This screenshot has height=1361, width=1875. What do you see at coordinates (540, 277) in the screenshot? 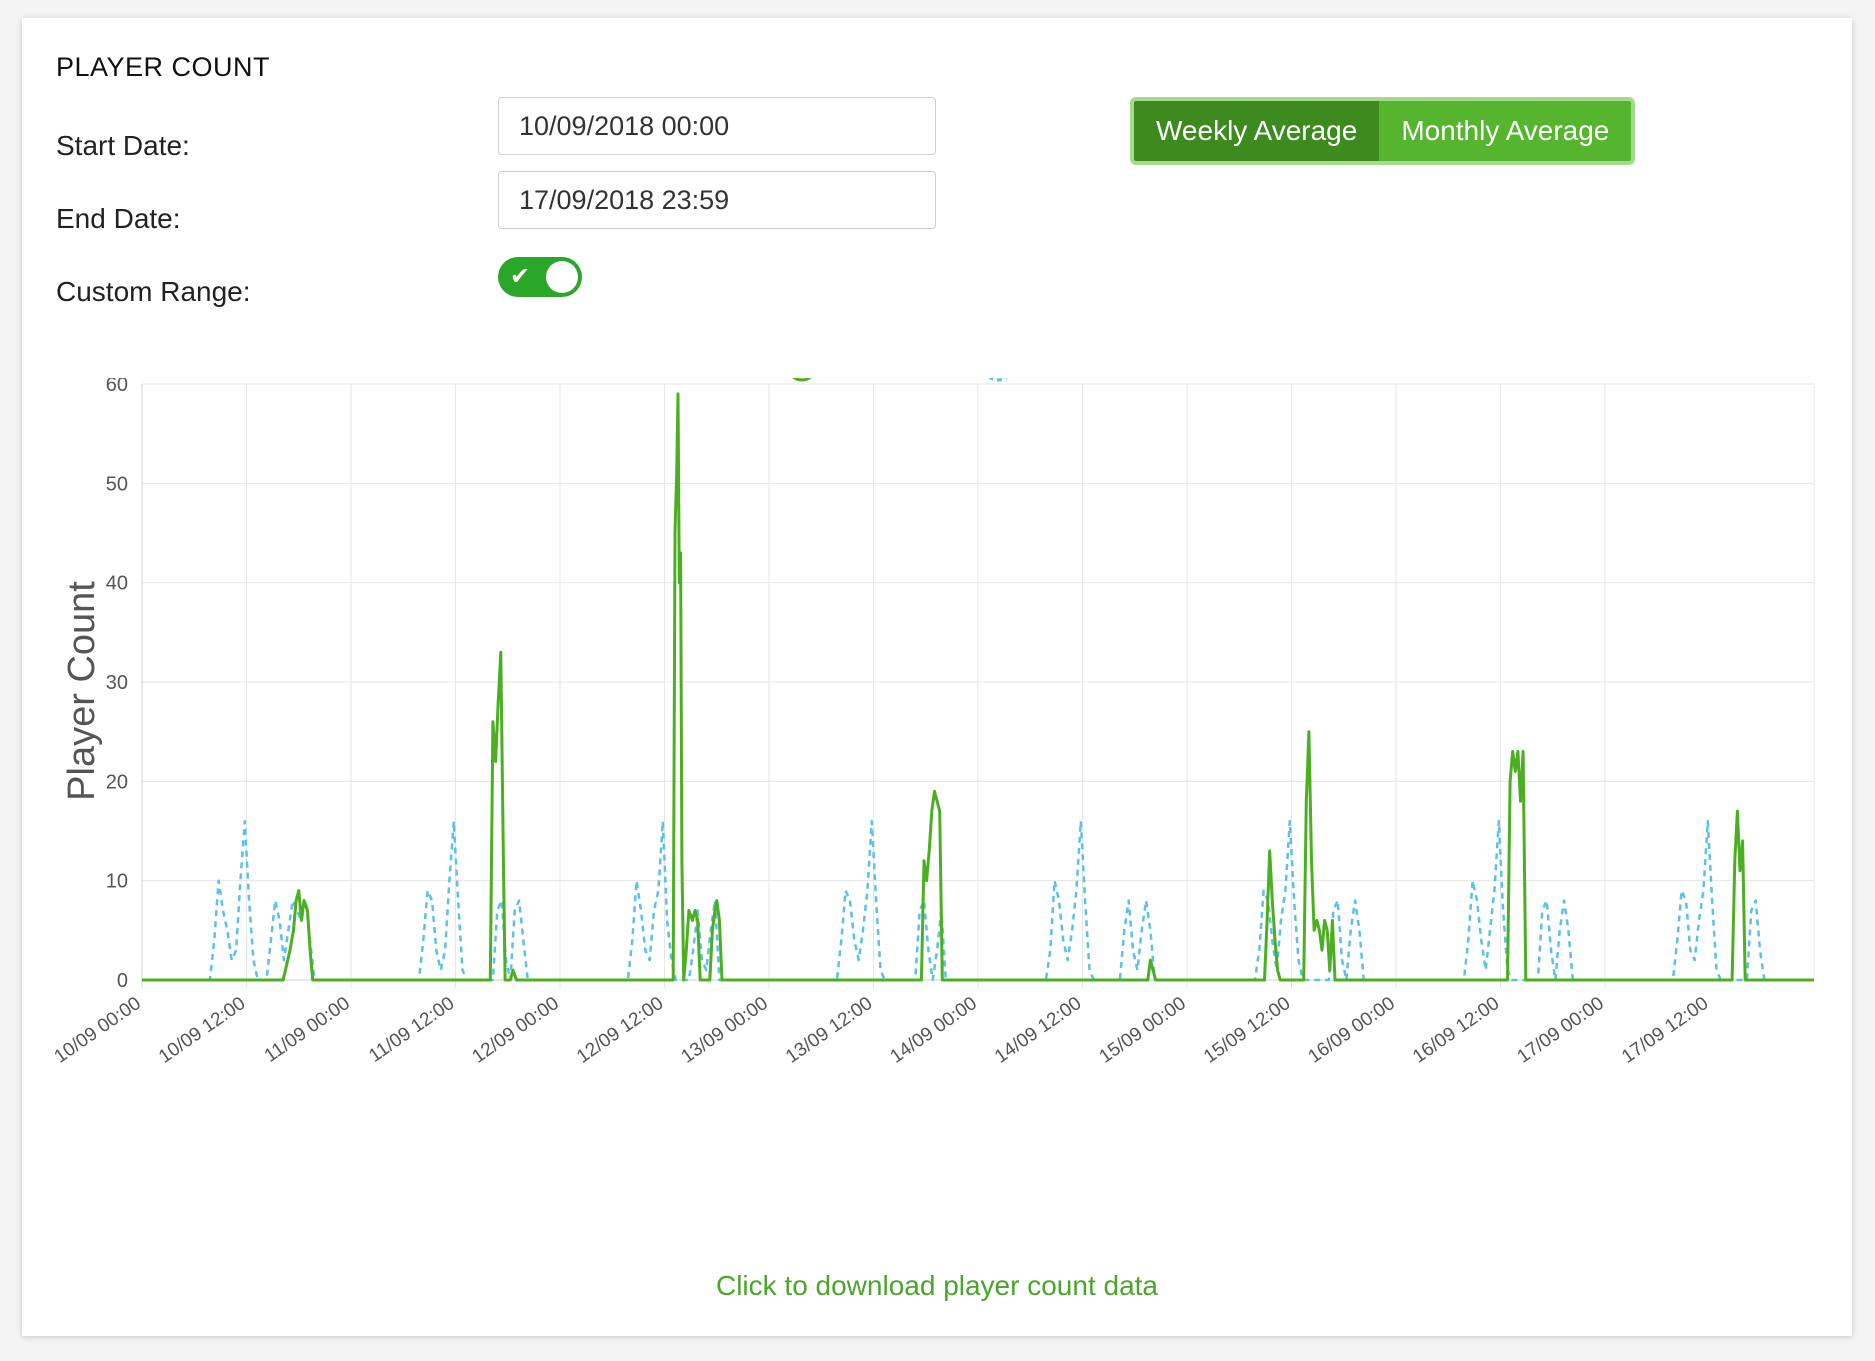
I see `custom-range-toggle: ✔` at bounding box center [540, 277].